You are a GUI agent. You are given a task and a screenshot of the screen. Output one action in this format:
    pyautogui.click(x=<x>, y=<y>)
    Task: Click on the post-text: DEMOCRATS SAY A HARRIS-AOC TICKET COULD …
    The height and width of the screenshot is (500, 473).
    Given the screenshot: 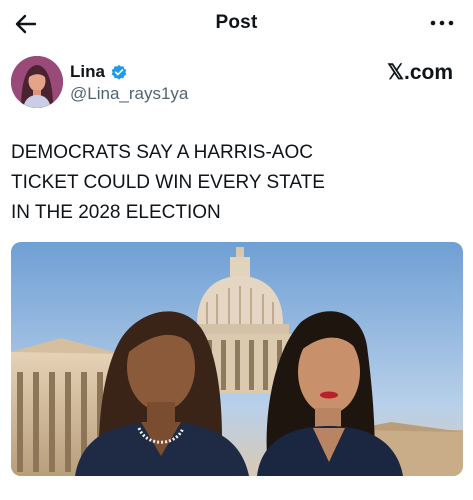 What is the action you would take?
    pyautogui.click(x=168, y=182)
    